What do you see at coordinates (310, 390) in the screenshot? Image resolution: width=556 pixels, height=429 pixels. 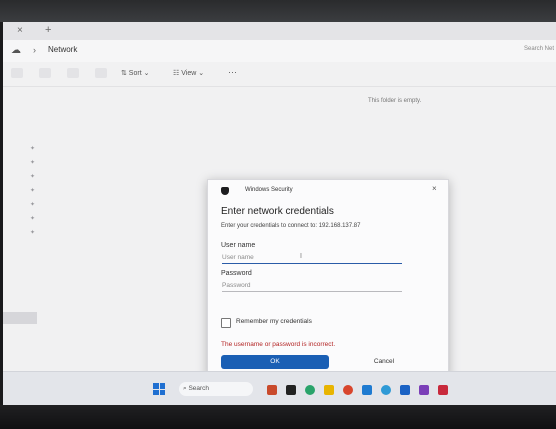 I see `edge-icon` at bounding box center [310, 390].